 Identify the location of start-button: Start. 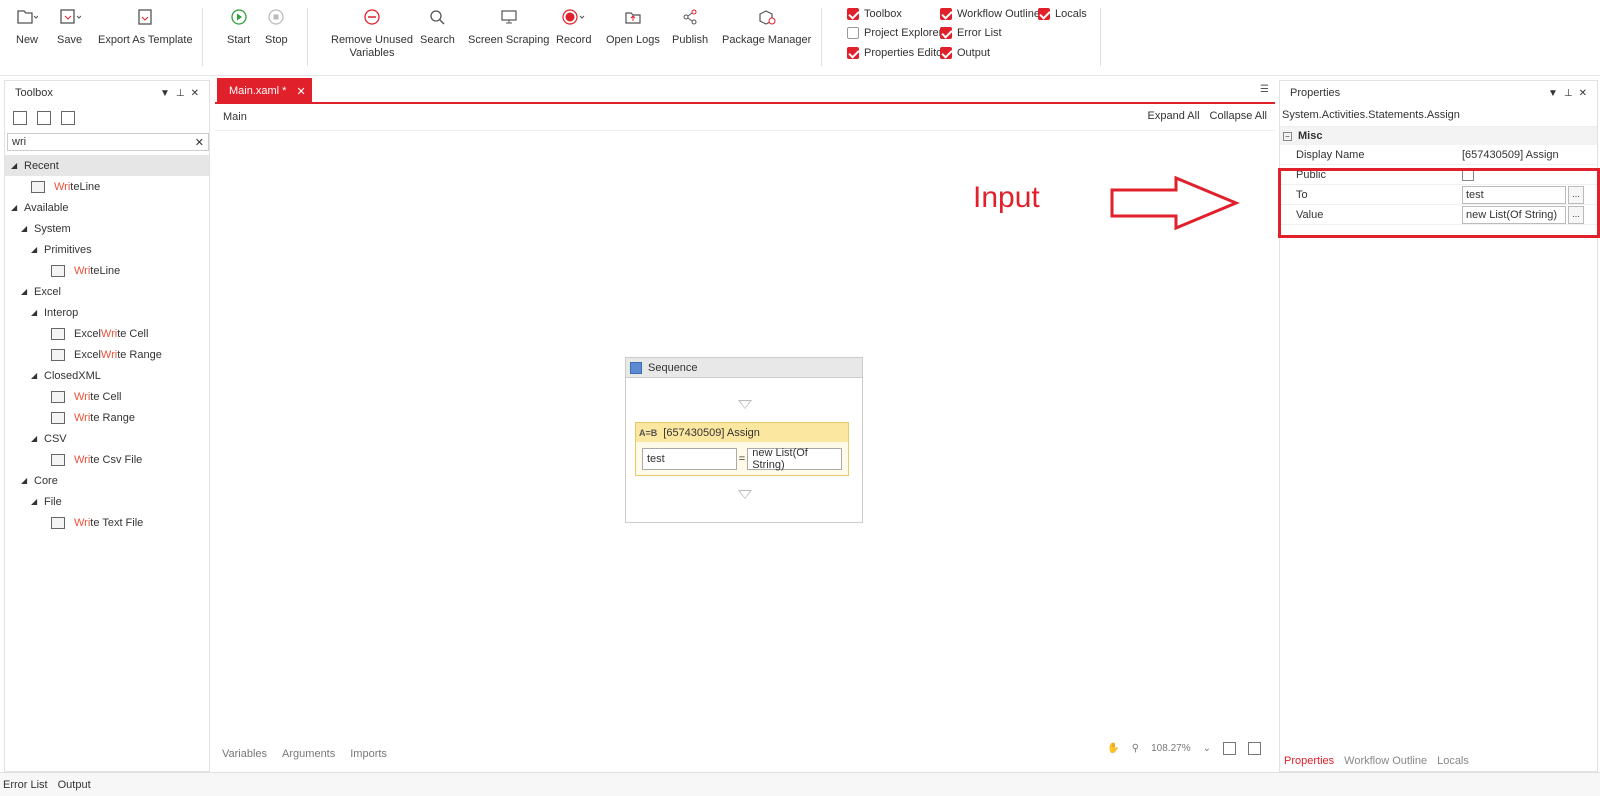
(238, 26).